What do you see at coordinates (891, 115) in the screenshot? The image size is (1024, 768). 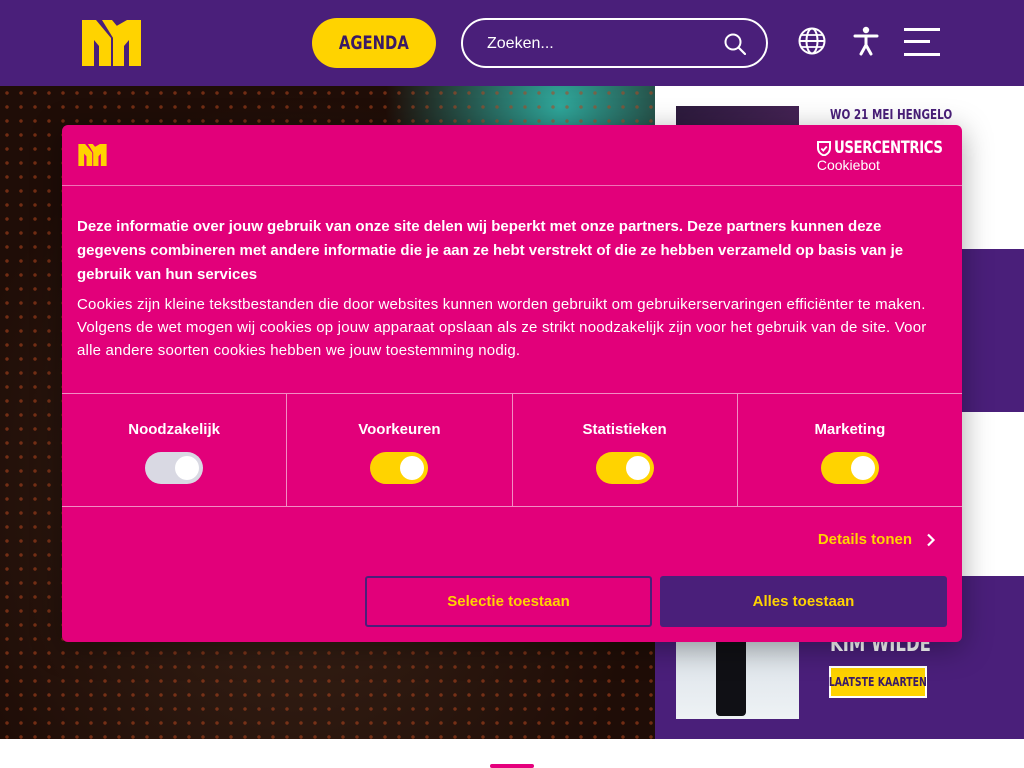 I see `event-date: WO 21 MEI HENGELO` at bounding box center [891, 115].